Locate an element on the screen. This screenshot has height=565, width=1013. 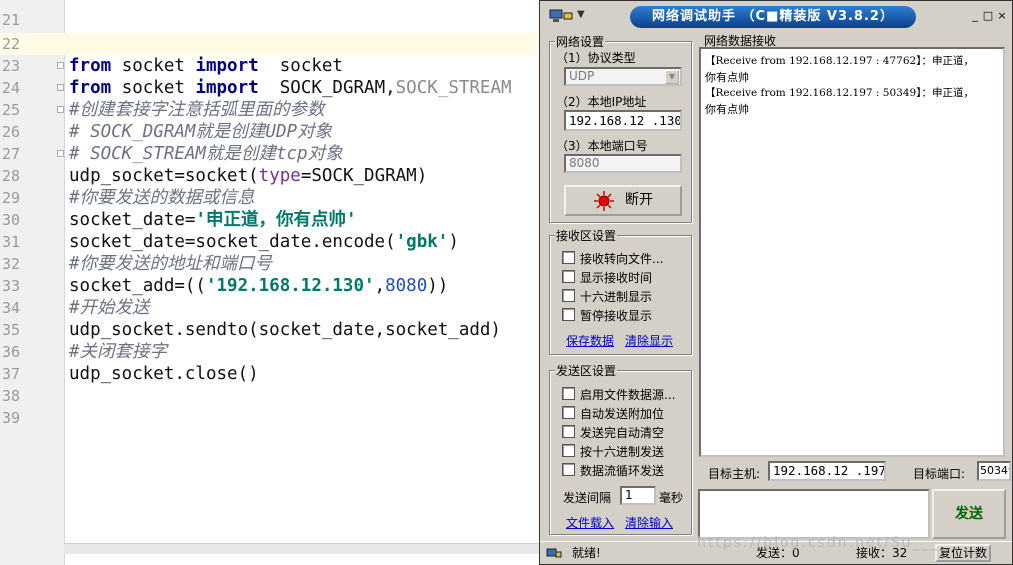
checkbox-label: 十六进制显示 is located at coordinates (616, 297).